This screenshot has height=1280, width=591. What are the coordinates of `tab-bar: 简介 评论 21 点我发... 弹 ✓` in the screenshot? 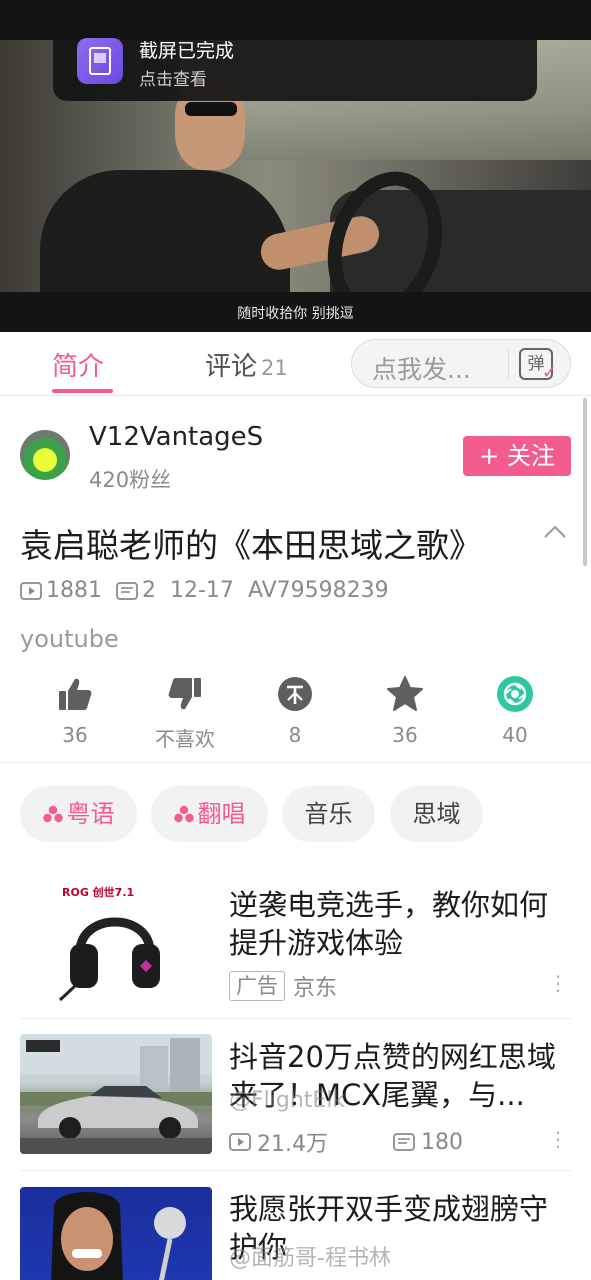 It's located at (295, 364).